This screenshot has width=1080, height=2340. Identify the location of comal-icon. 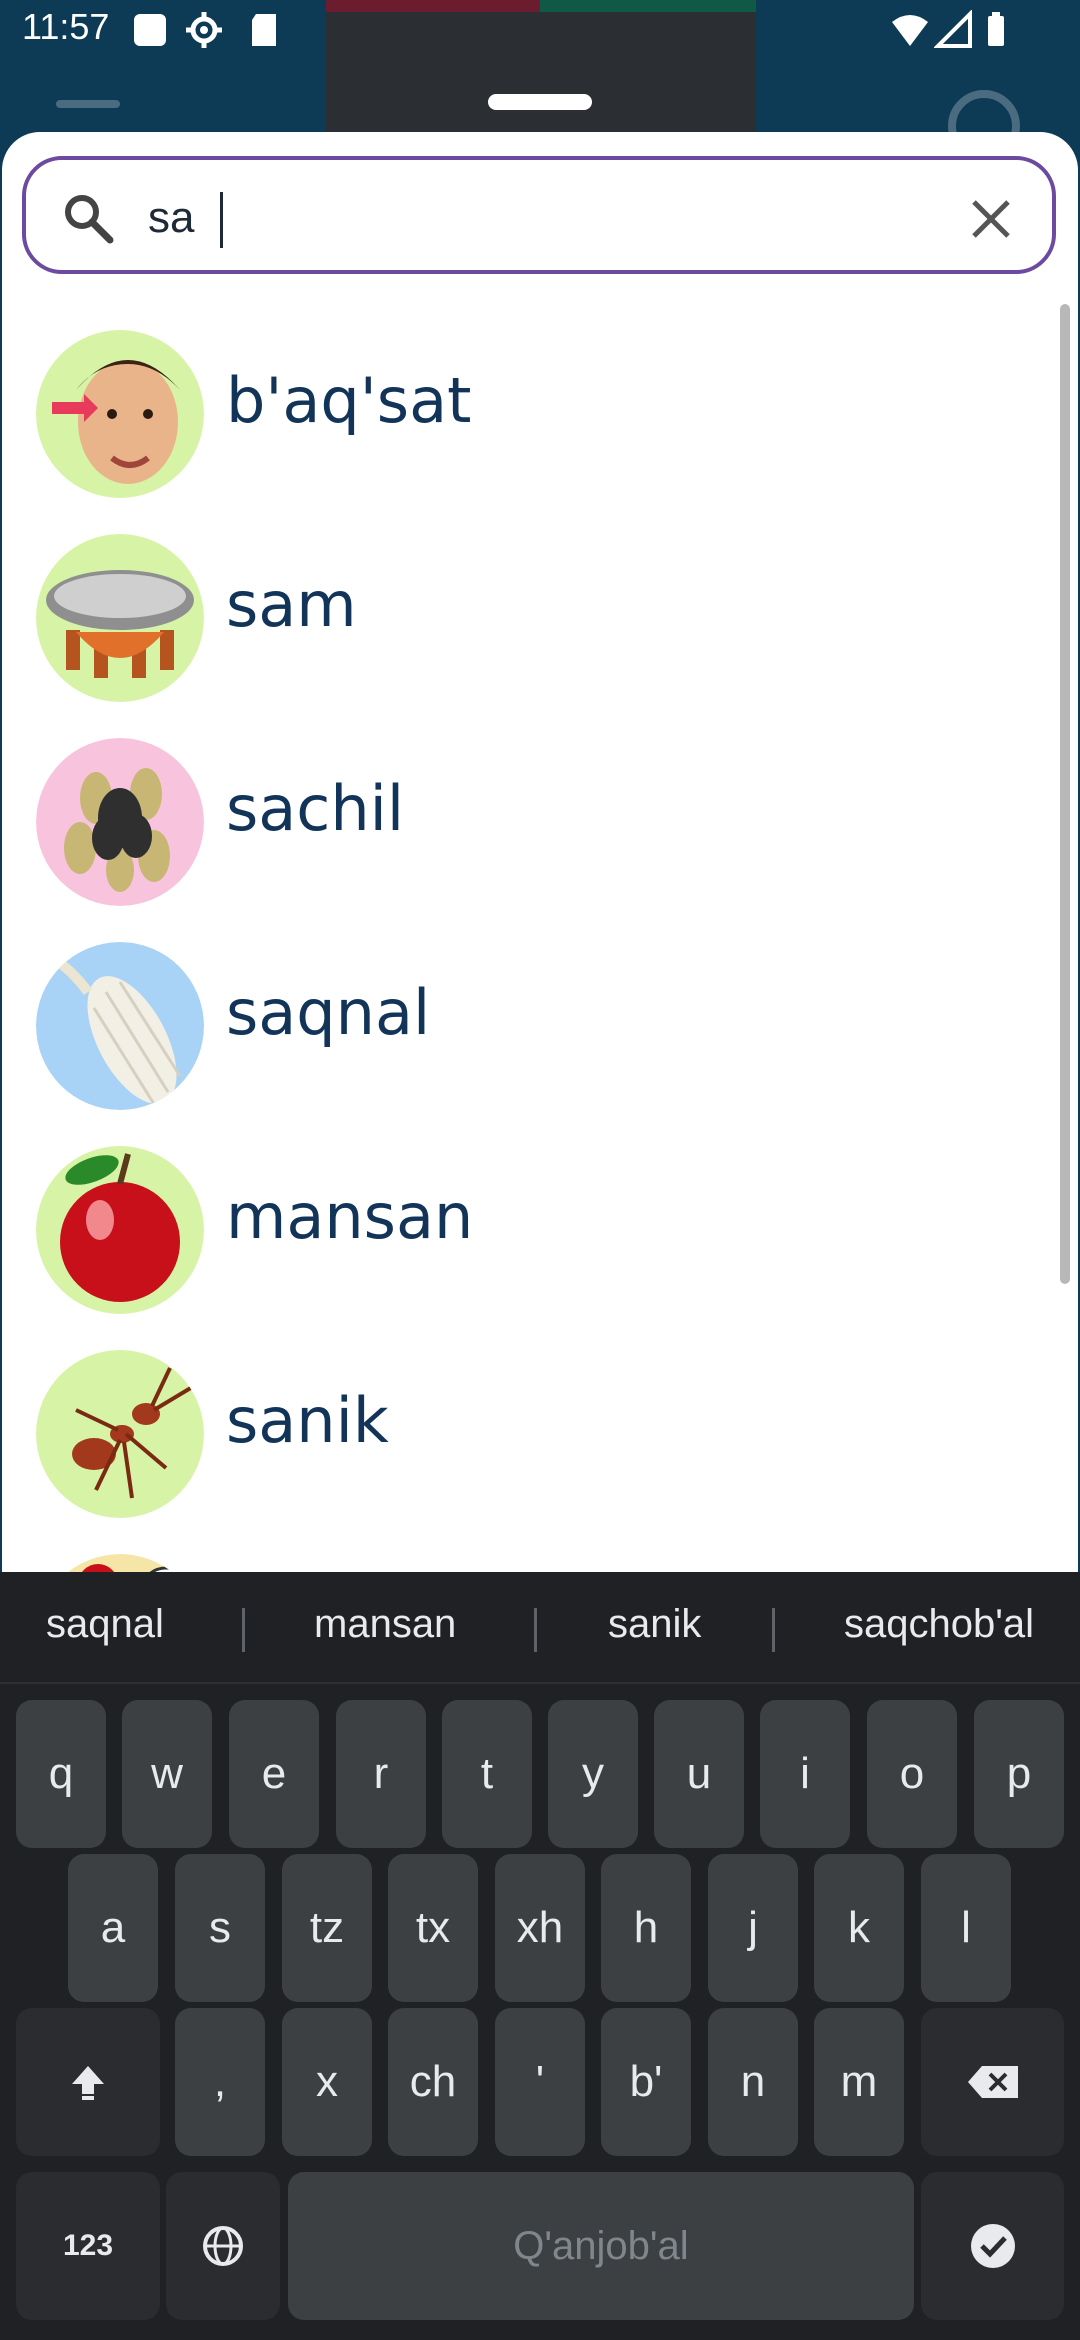
(120, 618).